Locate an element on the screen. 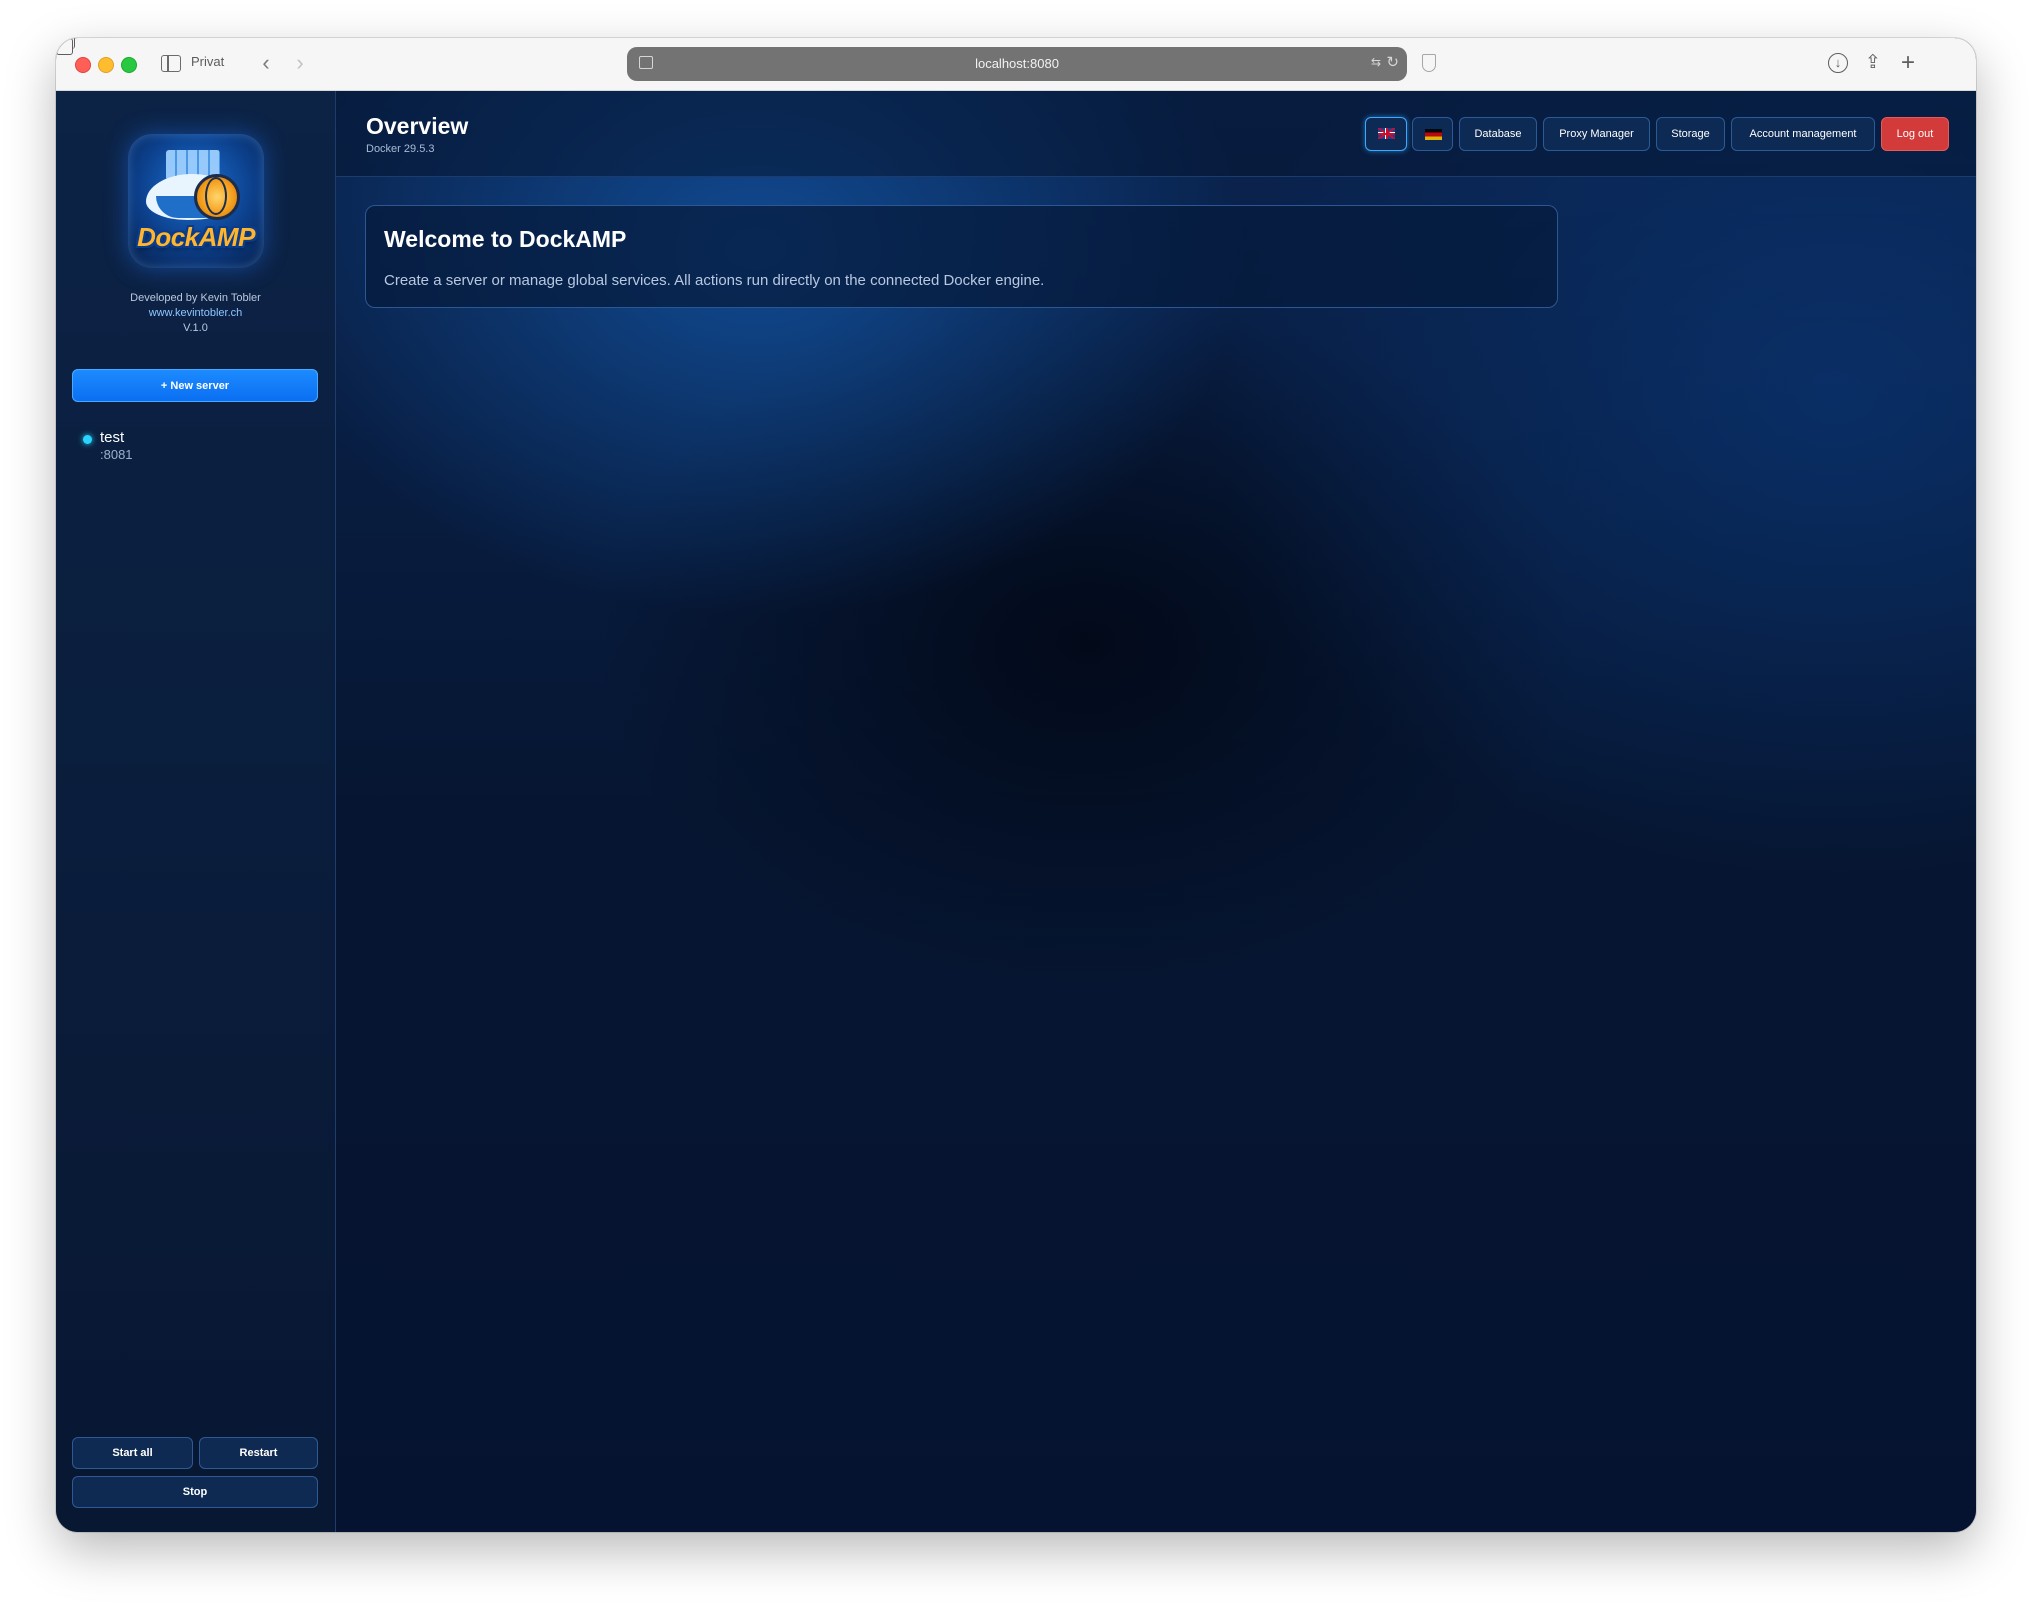  stop-button: Stop is located at coordinates (195, 1492).